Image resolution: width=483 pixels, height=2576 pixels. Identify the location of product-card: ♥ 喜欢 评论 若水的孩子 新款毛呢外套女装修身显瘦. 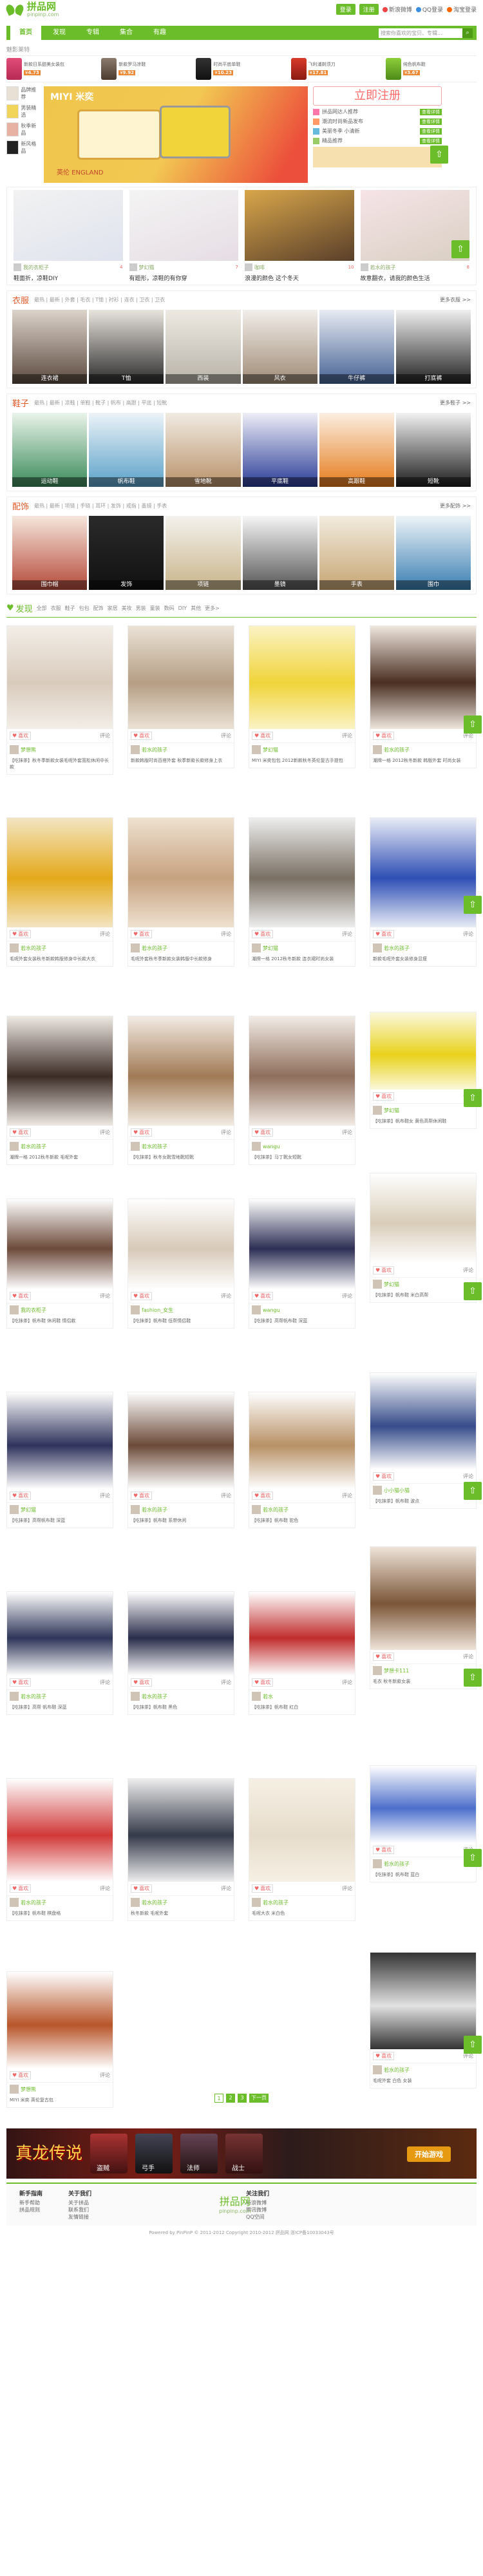
(423, 892).